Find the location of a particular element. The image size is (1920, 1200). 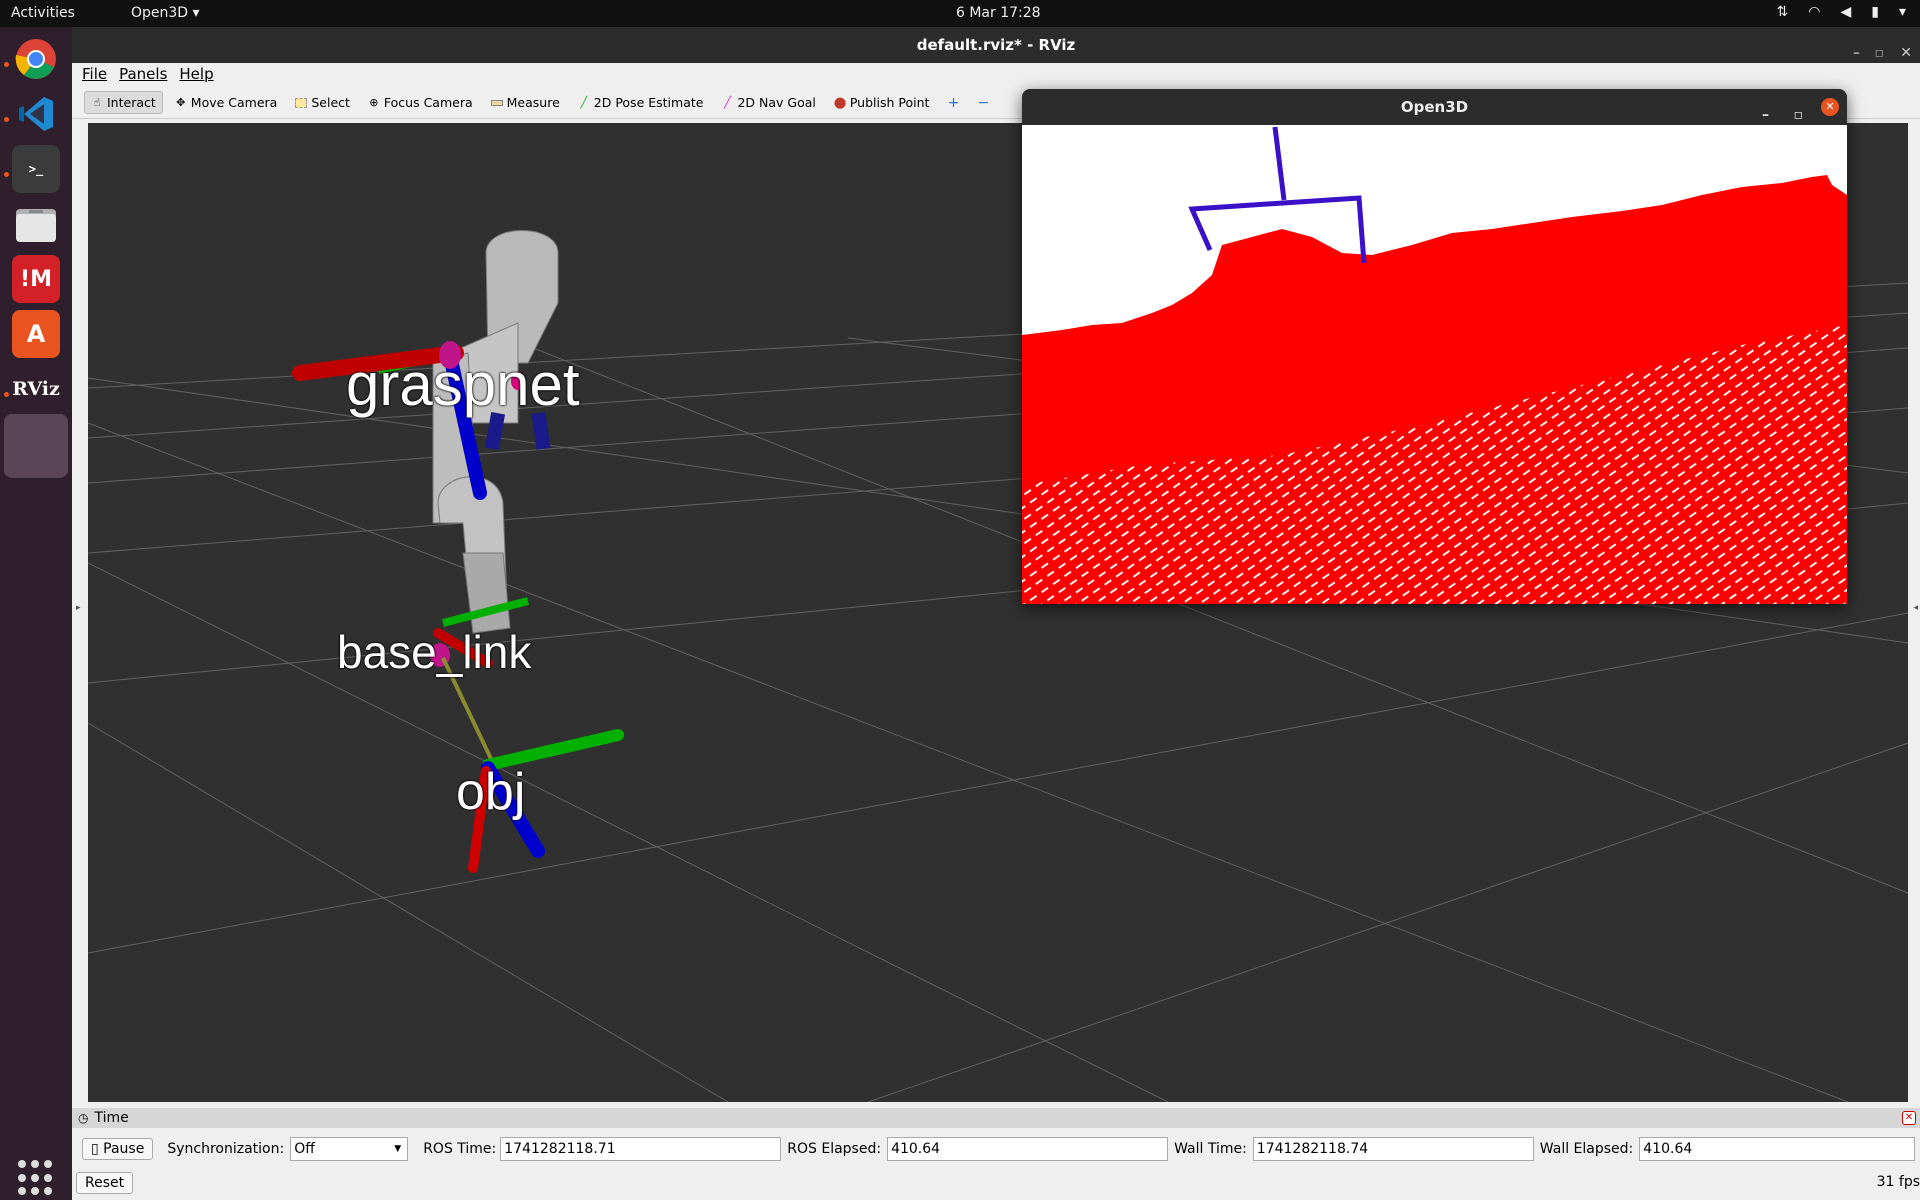

pause-button: ▯ Pause is located at coordinates (118, 1149).